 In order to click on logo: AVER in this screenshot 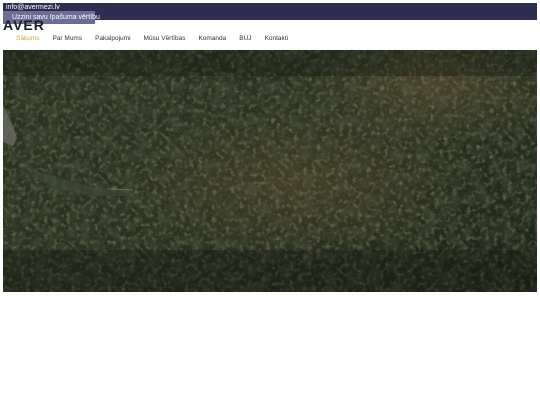, I will do `click(24, 25)`.